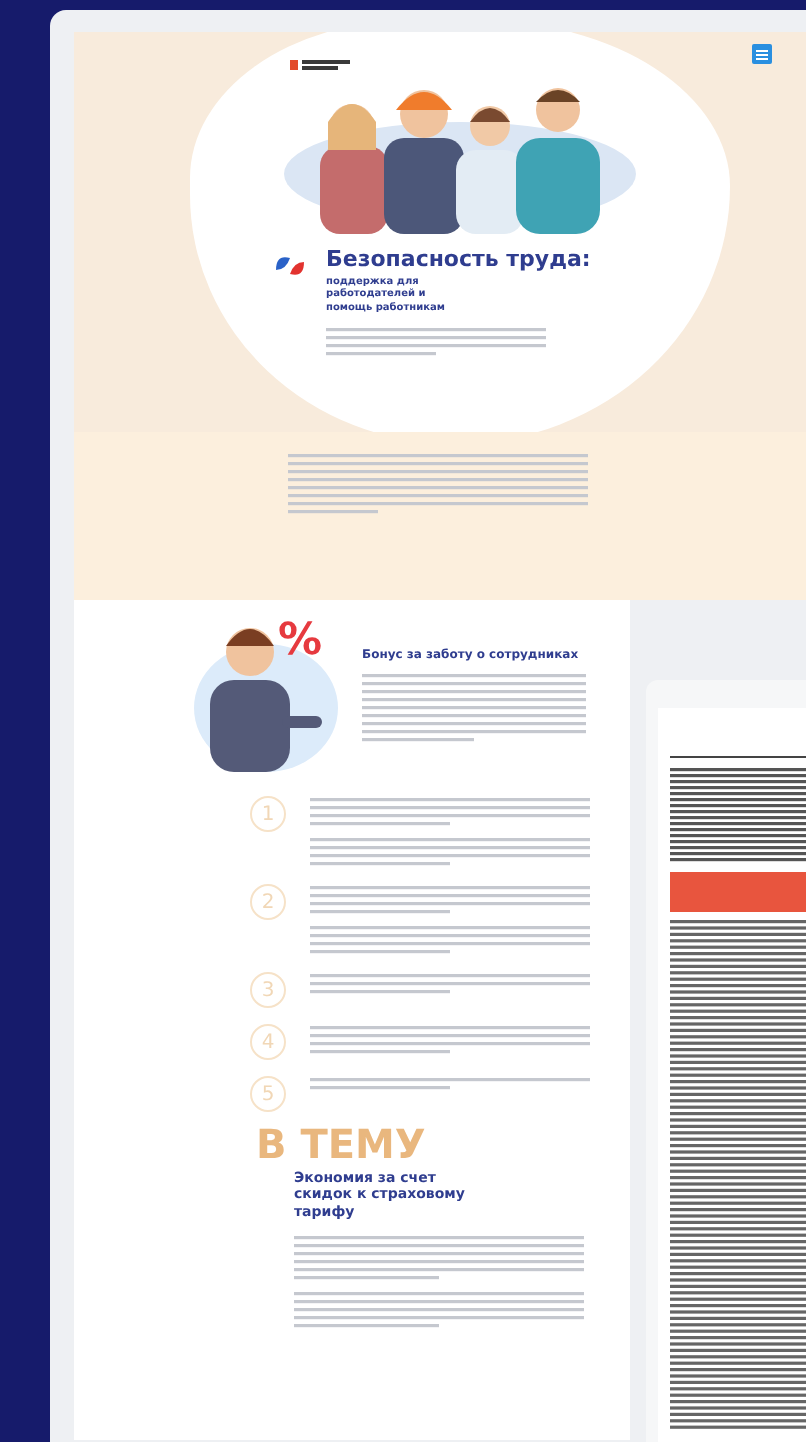 The height and width of the screenshot is (1442, 806). Describe the element at coordinates (268, 990) in the screenshot. I see `step-number: 3` at that location.